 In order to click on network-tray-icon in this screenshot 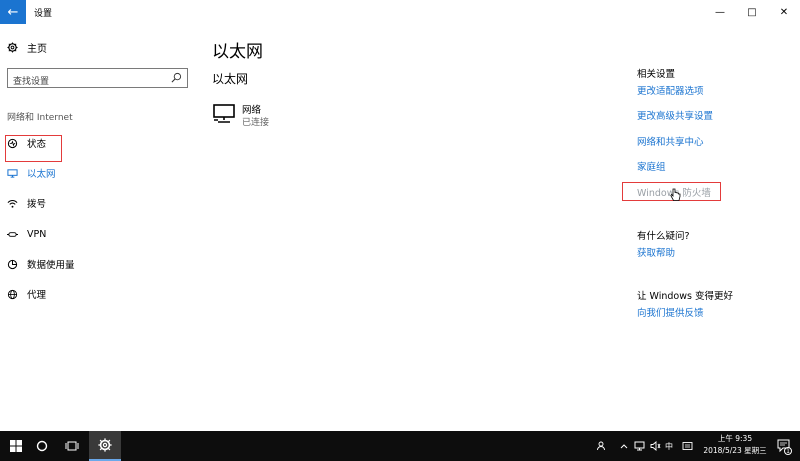, I will do `click(639, 446)`.